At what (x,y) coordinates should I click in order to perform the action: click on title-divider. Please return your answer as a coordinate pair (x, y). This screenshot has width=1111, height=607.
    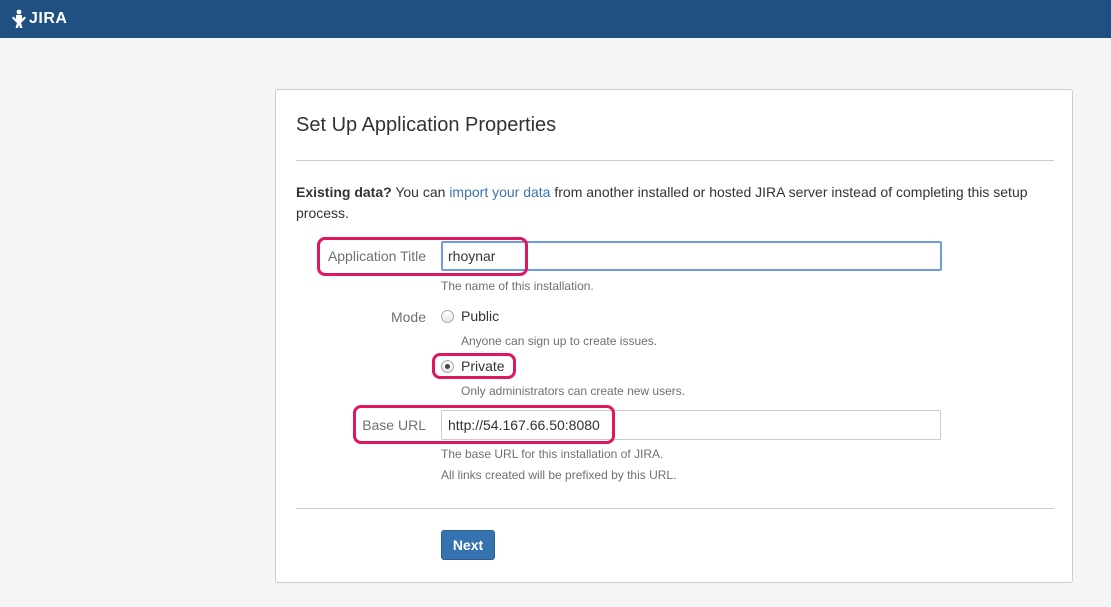
    Looking at the image, I should click on (675, 160).